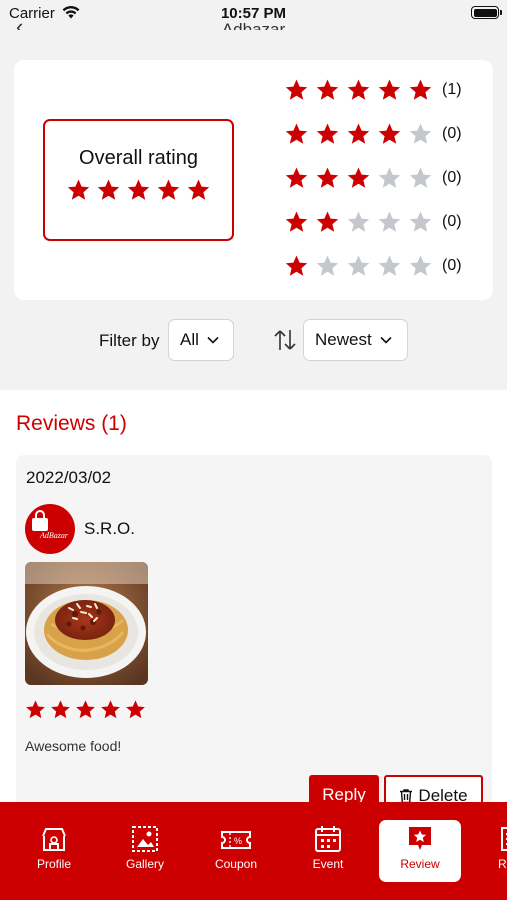 The width and height of the screenshot is (507, 900). I want to click on tab-profile: Profile, so click(54, 851).